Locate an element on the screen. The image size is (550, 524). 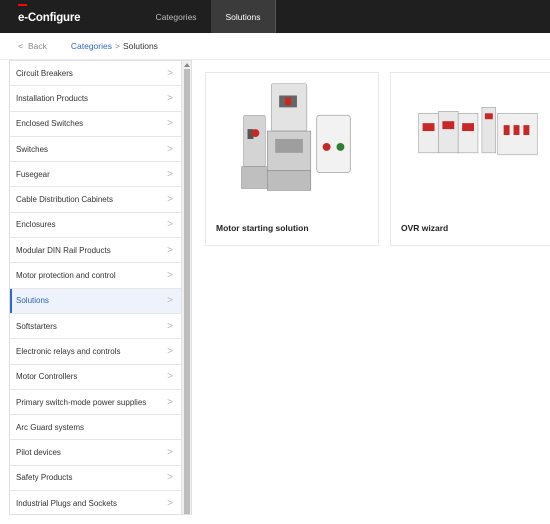
card-title: OVR wizard is located at coordinates (425, 228).